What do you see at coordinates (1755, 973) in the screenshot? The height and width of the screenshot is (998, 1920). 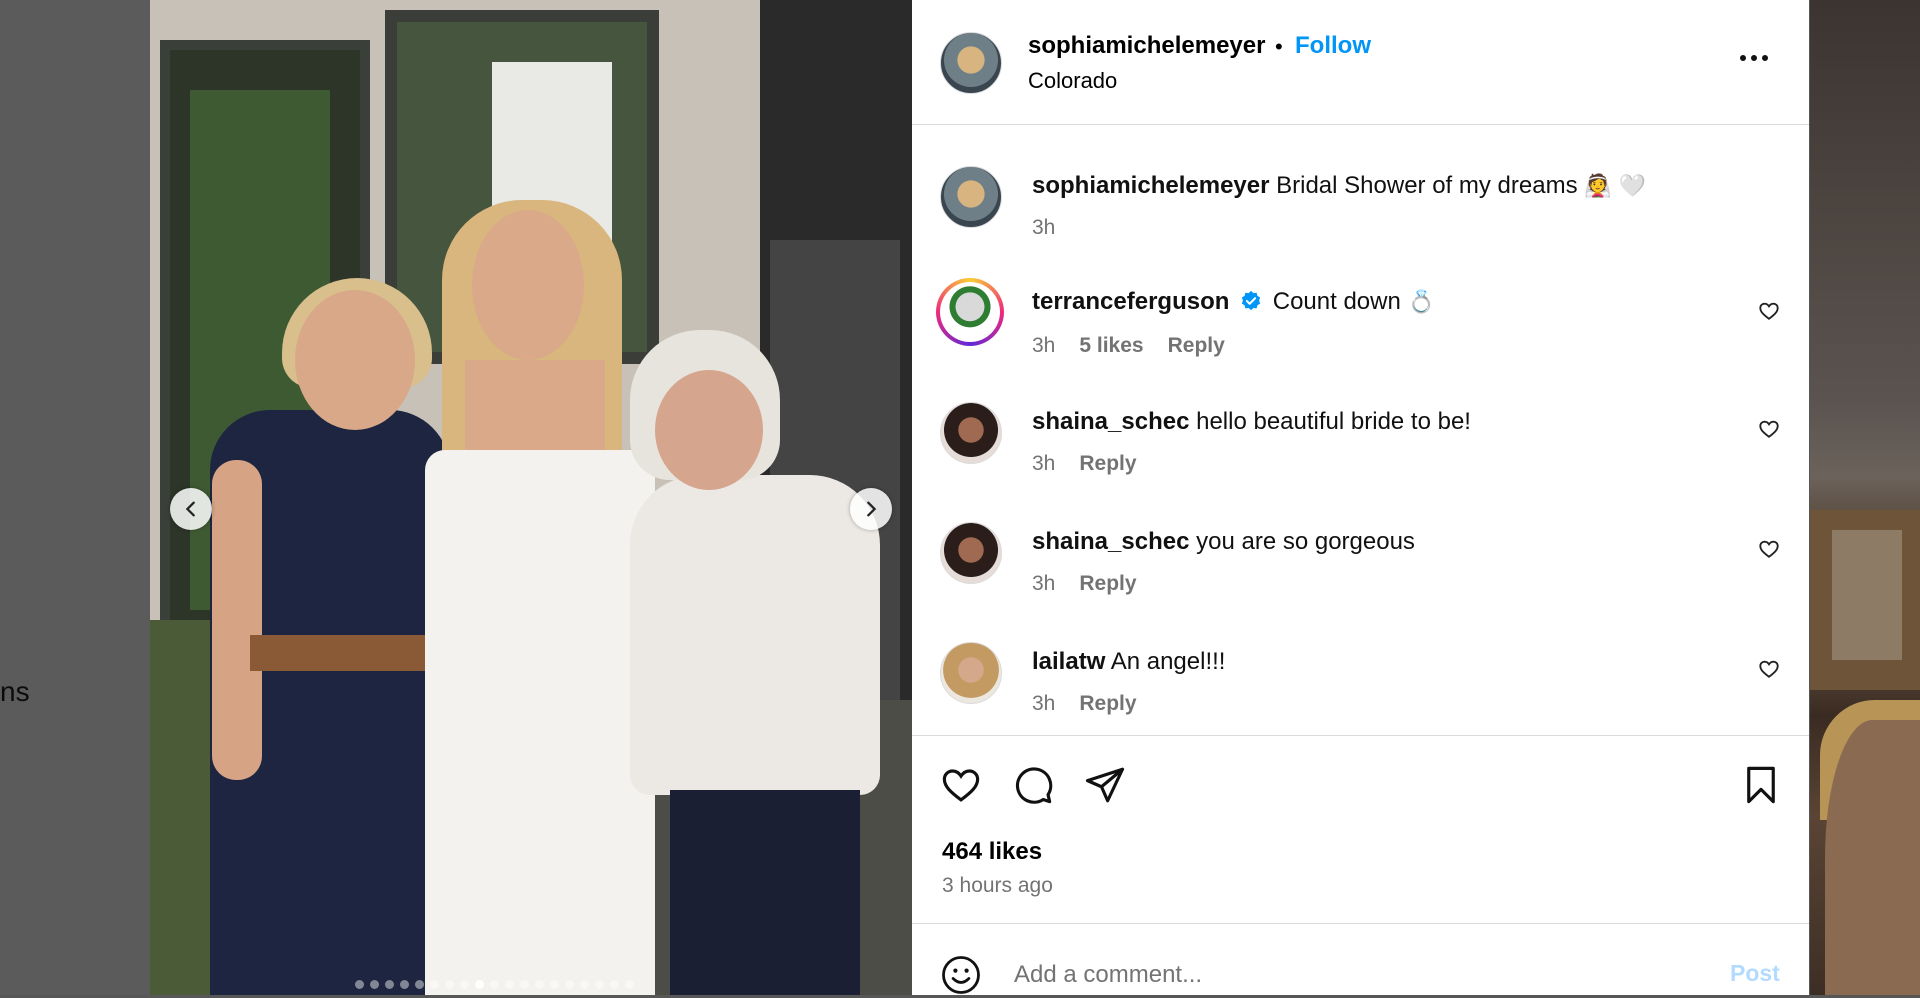 I see `post-comment-button: Post` at bounding box center [1755, 973].